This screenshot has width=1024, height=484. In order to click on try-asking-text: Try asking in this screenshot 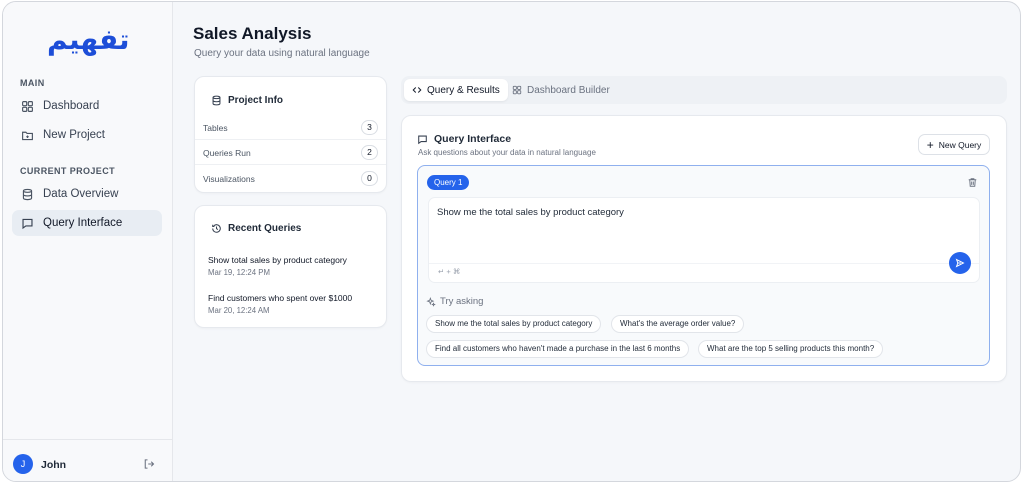, I will do `click(462, 301)`.